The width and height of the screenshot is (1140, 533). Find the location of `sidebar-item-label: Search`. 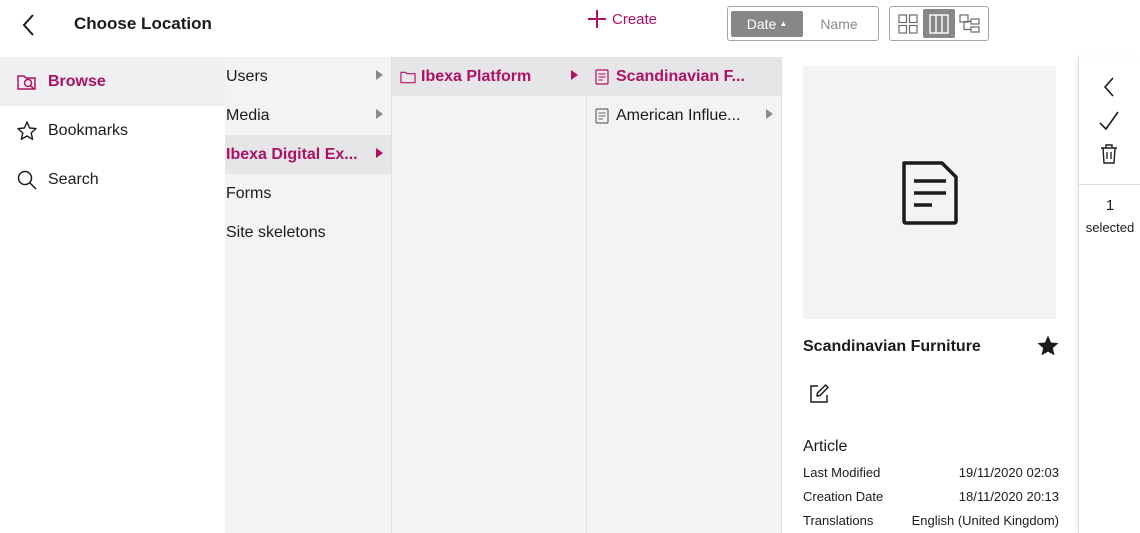

sidebar-item-label: Search is located at coordinates (73, 179).